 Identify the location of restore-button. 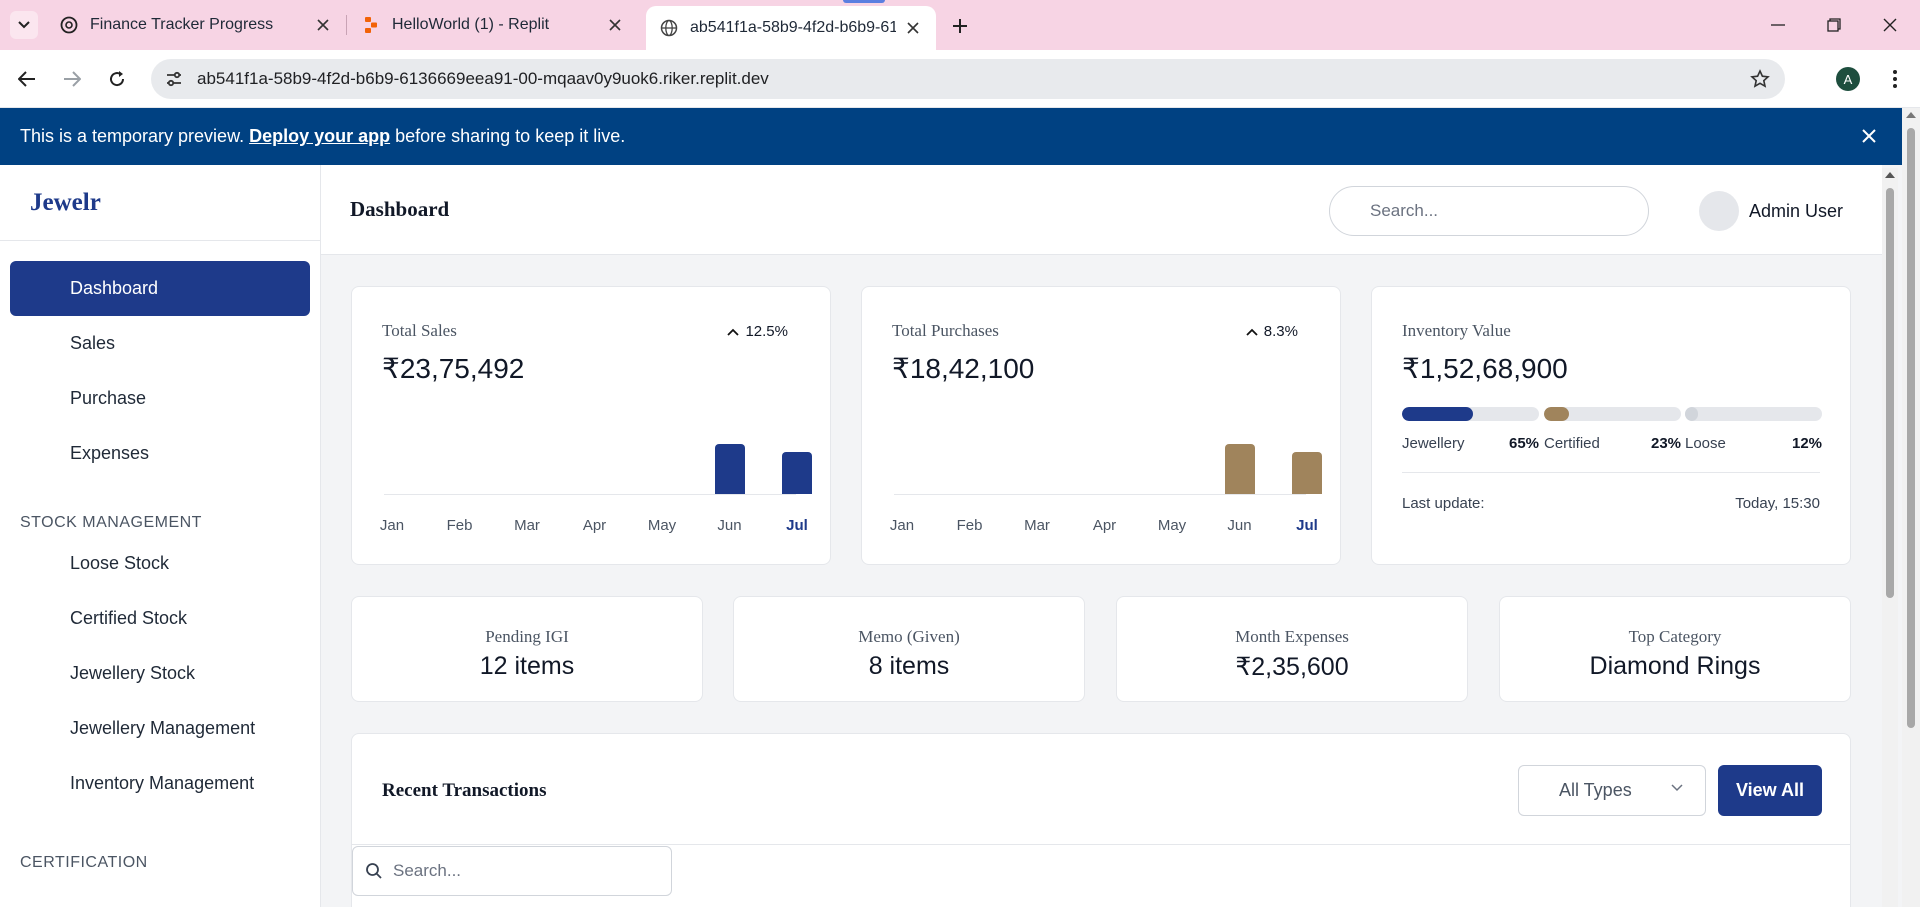
(1834, 25).